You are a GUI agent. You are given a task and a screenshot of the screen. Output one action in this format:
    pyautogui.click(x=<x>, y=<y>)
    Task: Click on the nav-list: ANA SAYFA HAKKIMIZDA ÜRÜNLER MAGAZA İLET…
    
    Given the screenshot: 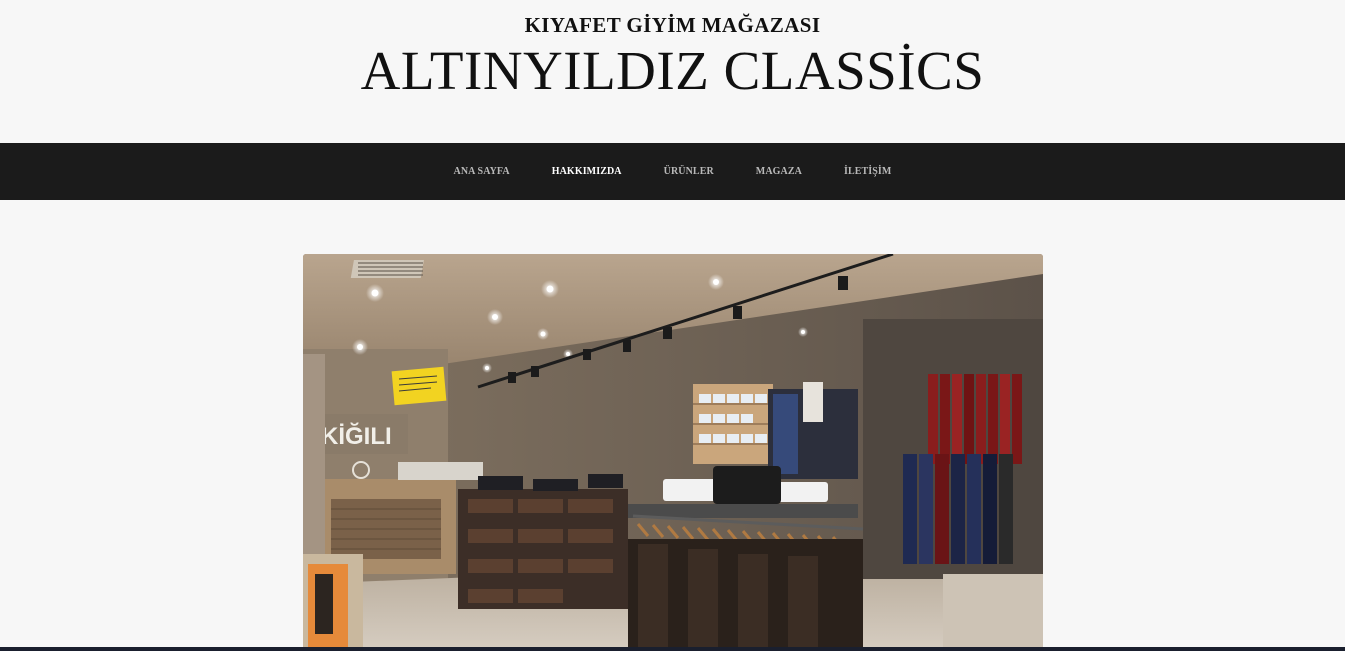 What is the action you would take?
    pyautogui.click(x=672, y=171)
    